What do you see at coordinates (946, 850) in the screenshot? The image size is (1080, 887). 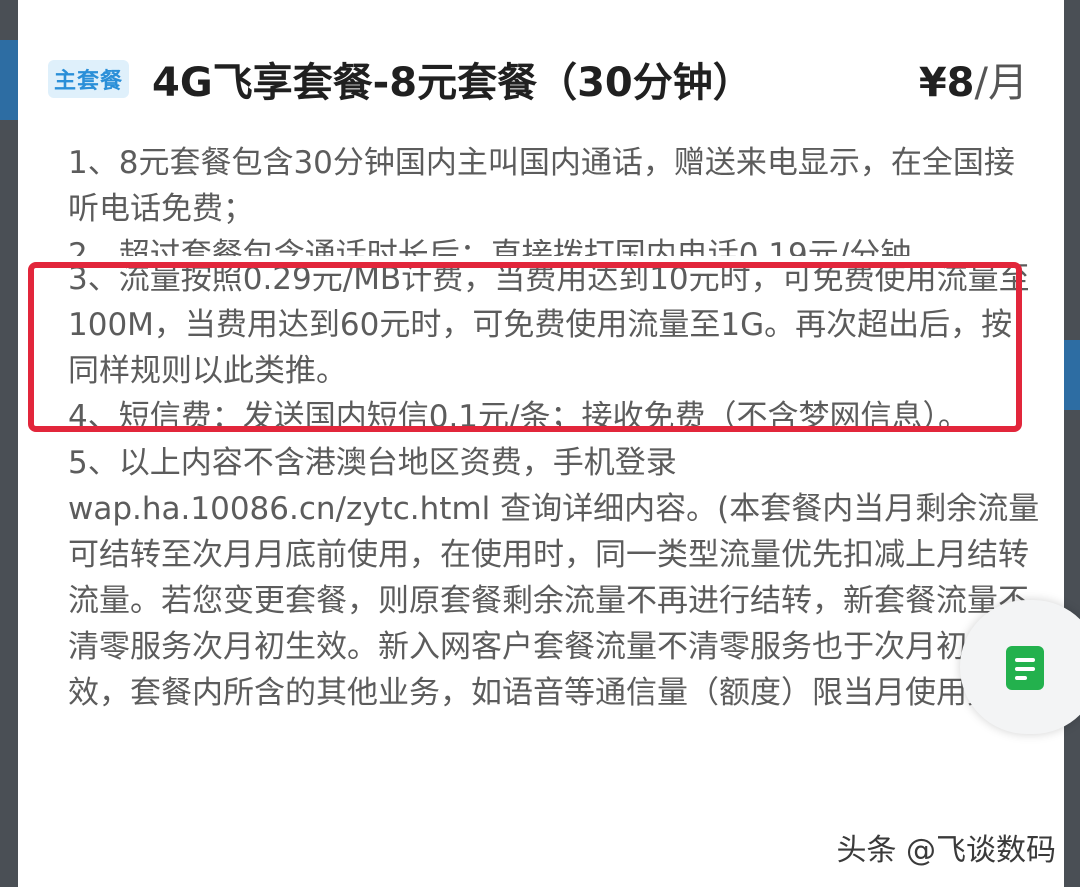 I see `watermark: 头条 @飞谈数码` at bounding box center [946, 850].